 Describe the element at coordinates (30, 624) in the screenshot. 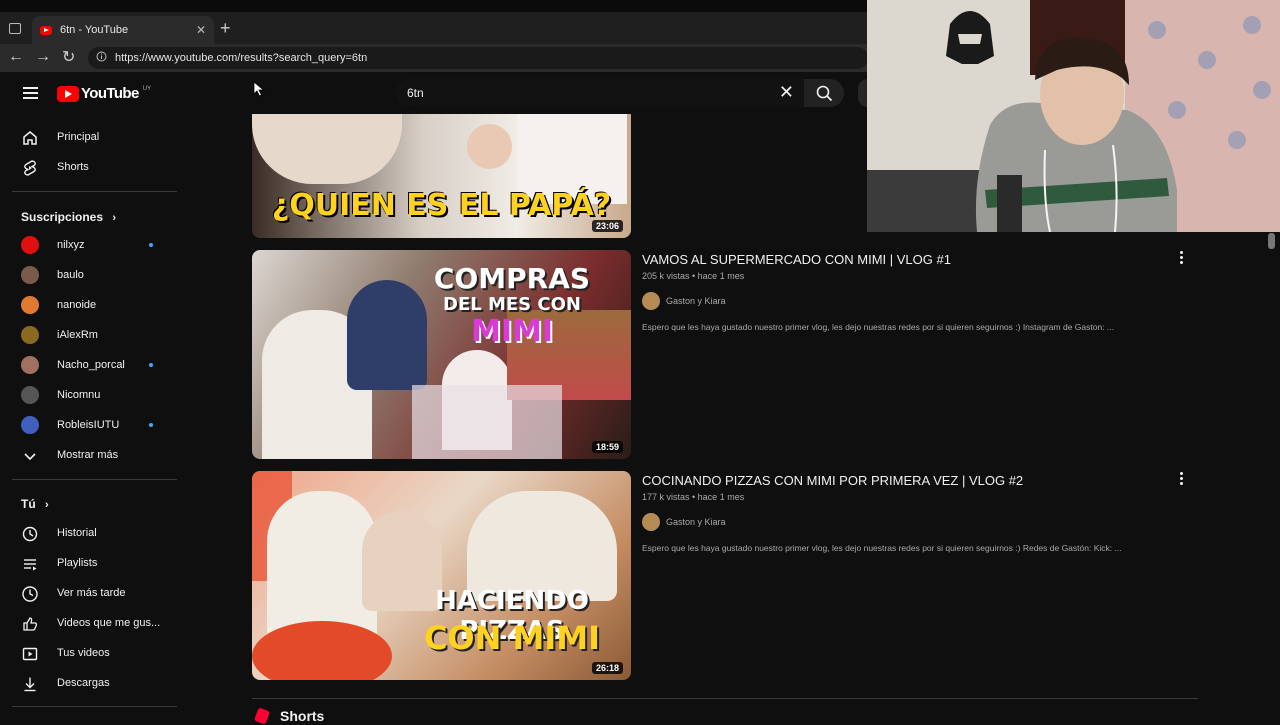

I see `liked-icon` at that location.